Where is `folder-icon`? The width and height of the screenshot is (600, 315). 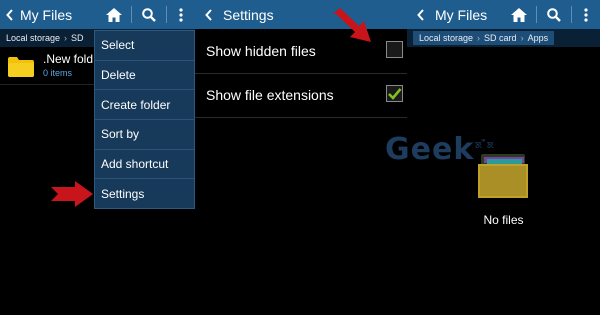
folder-icon is located at coordinates (21, 67).